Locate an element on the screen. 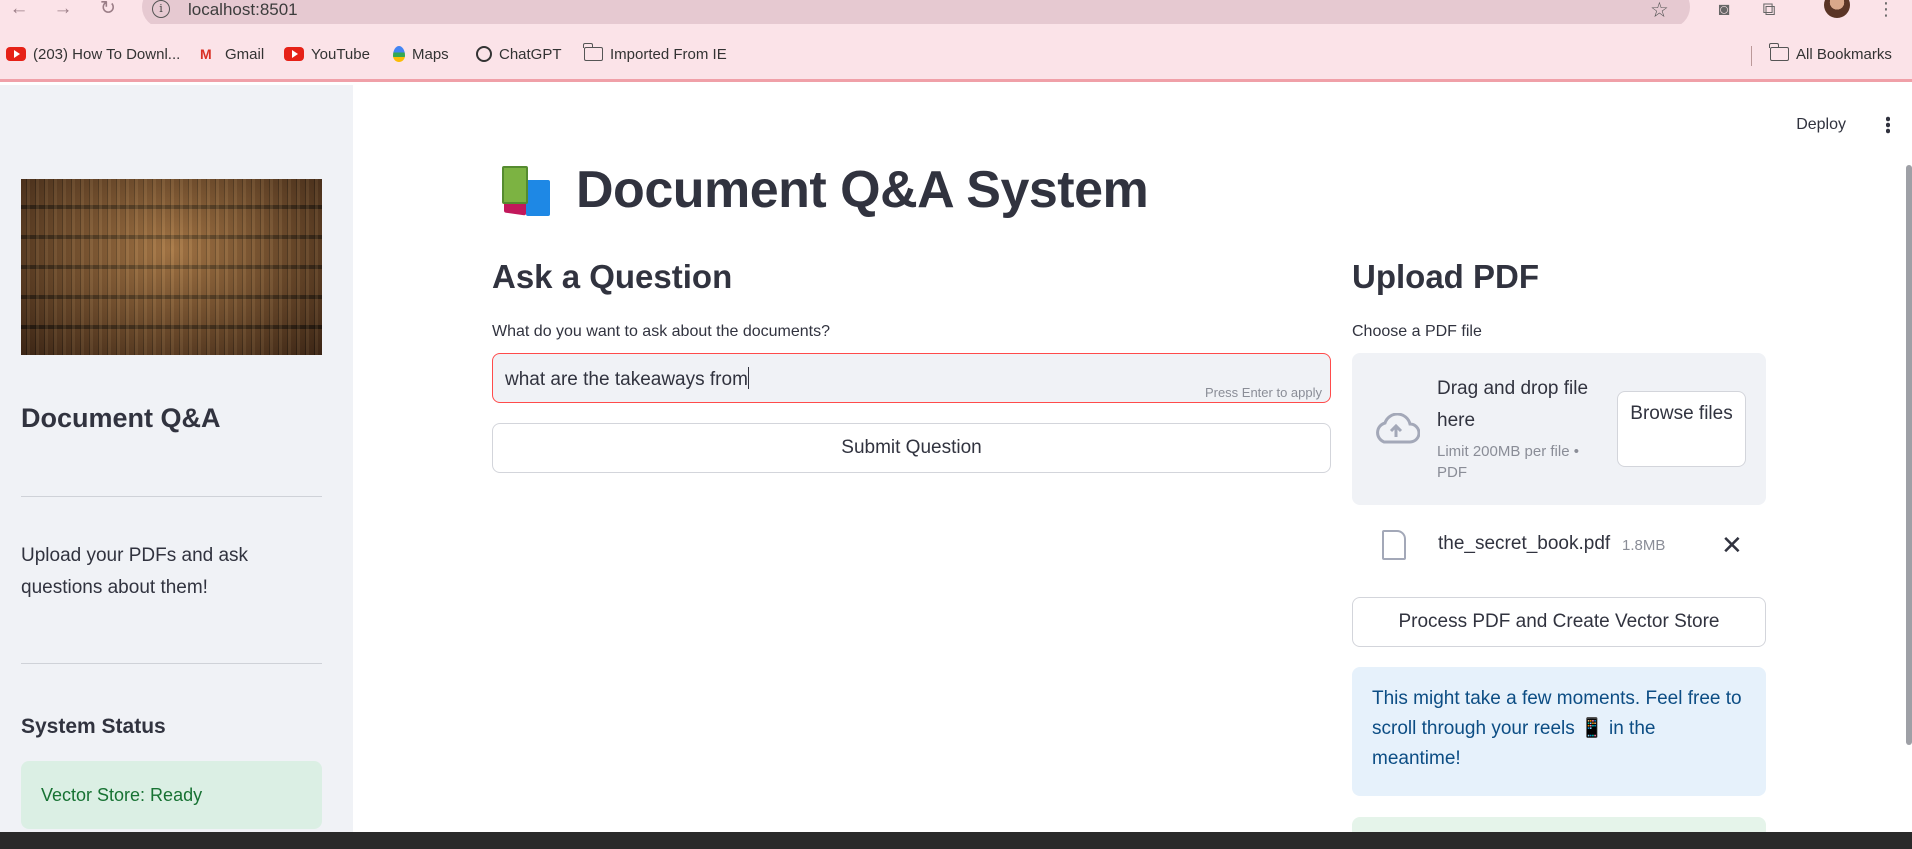  back-arrow-icon: ← is located at coordinates (19, 10).